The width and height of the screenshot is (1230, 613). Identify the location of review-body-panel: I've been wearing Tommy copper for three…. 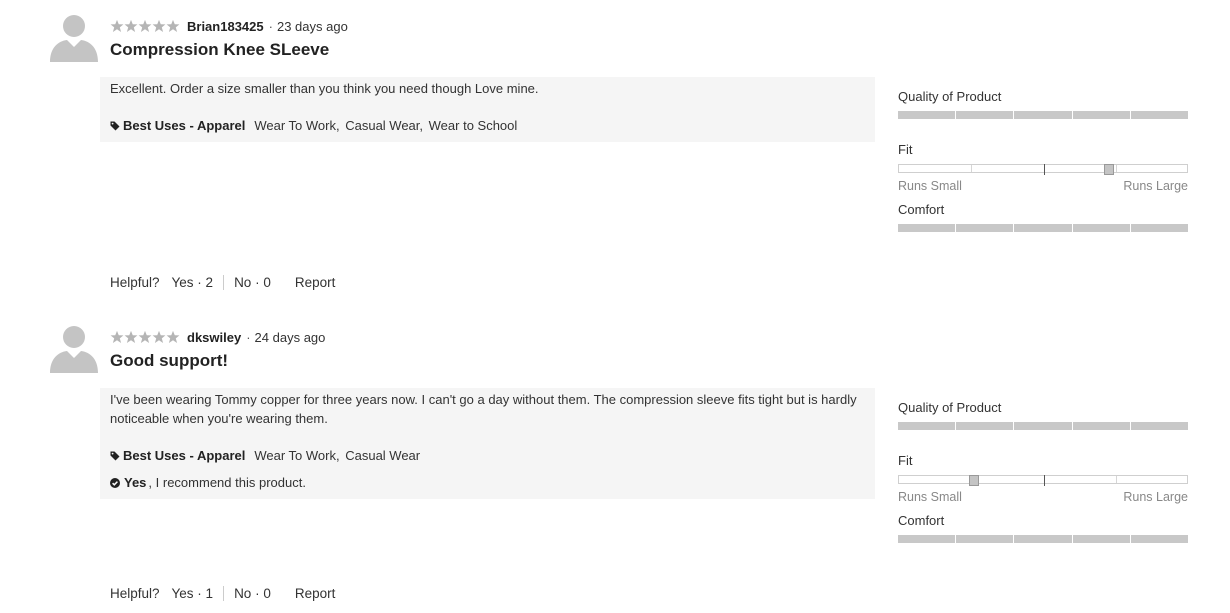
(487, 443).